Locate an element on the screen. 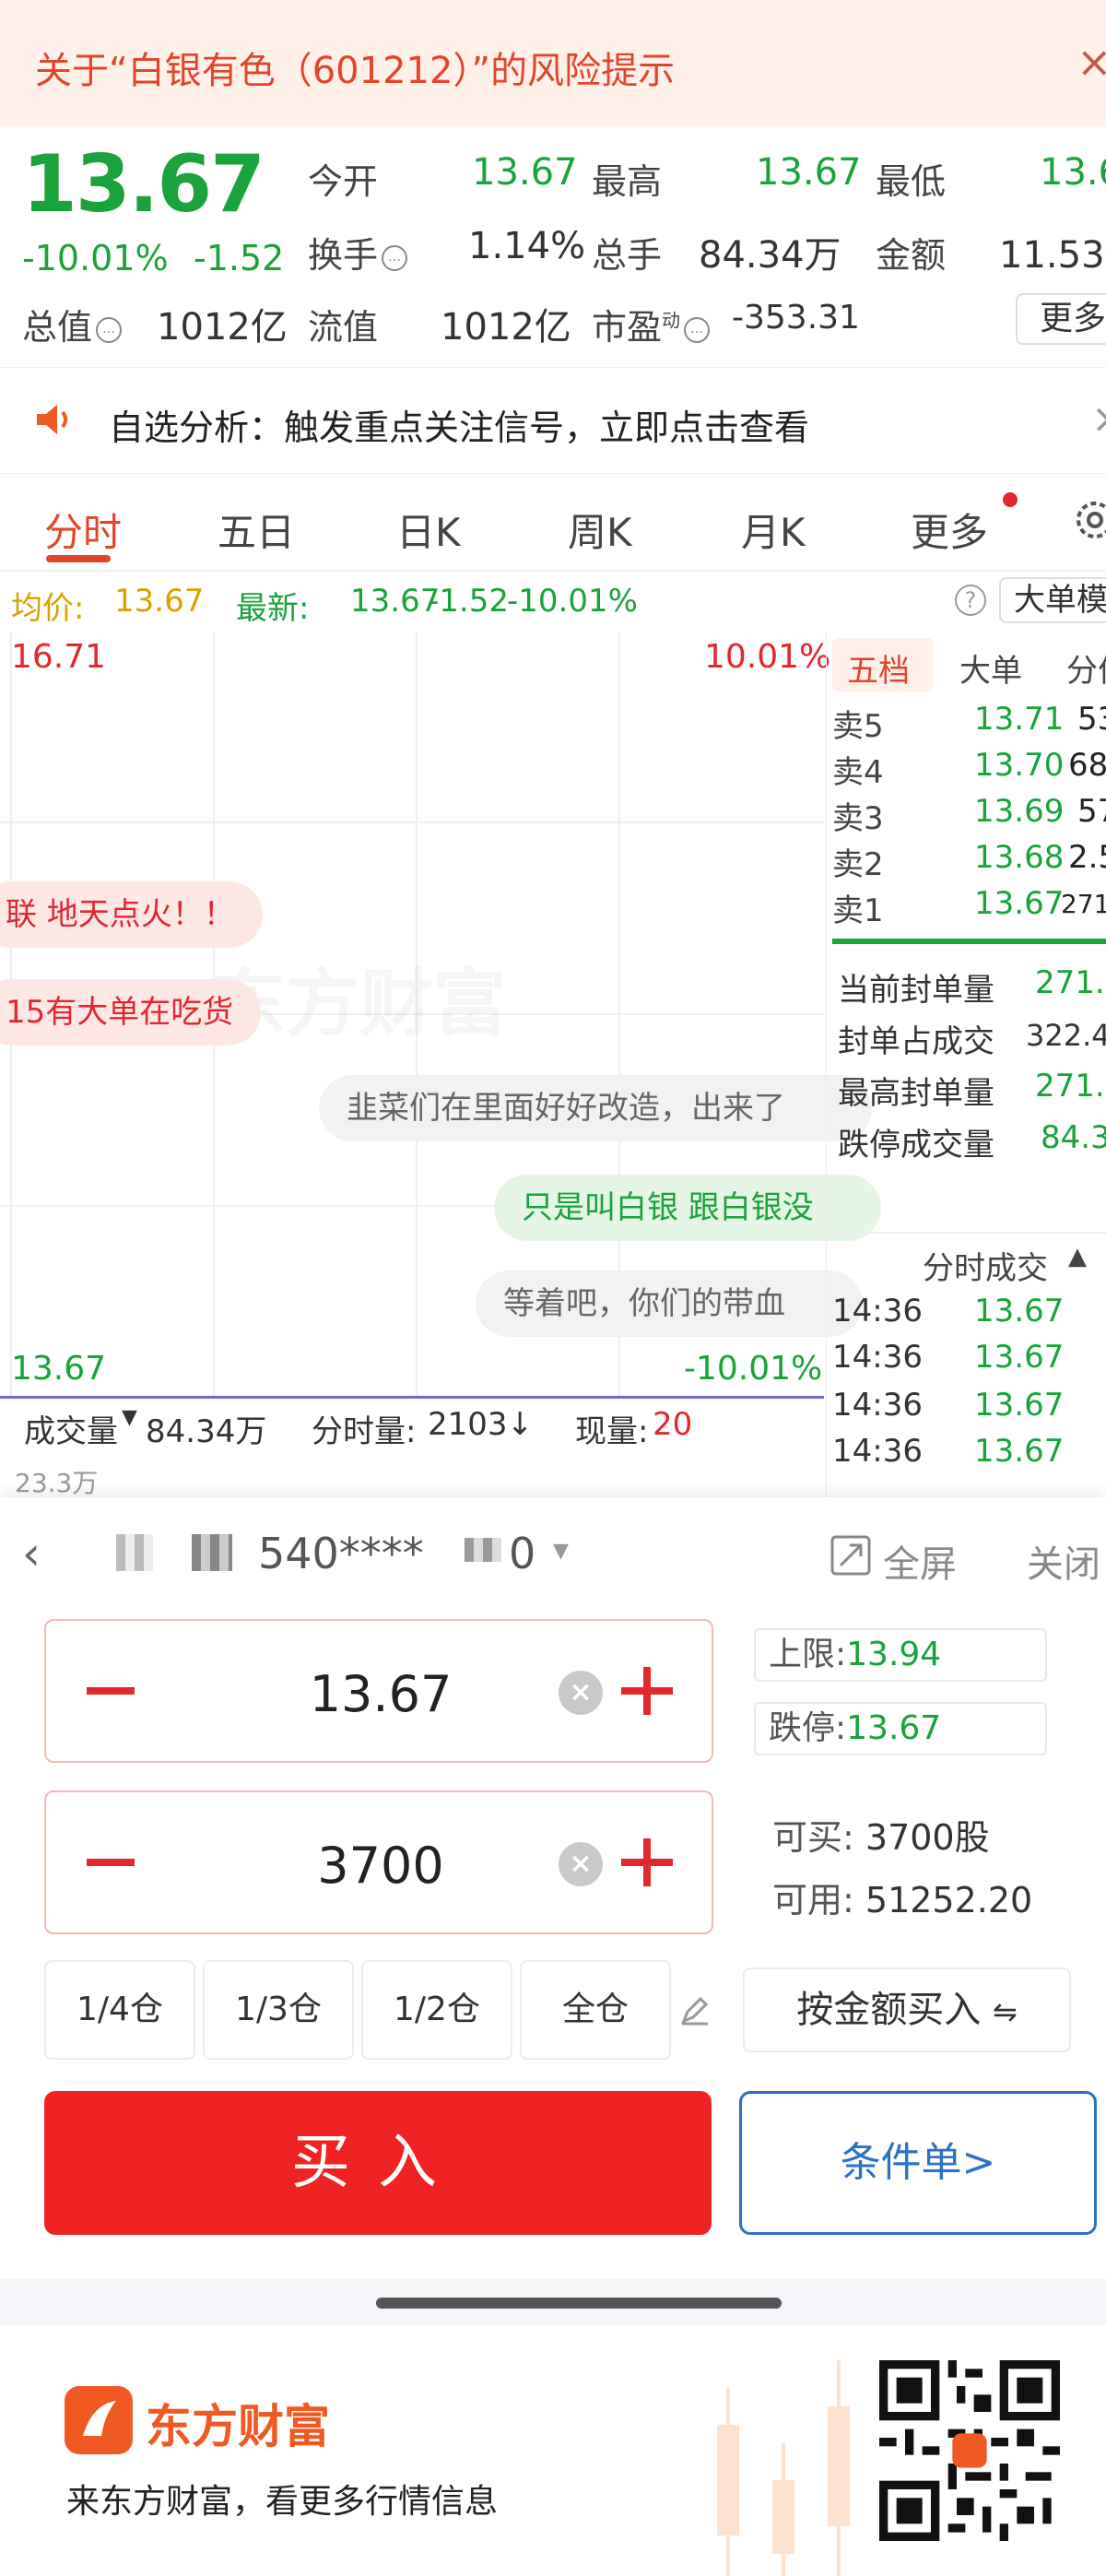  fullscreen-label: 全屏 is located at coordinates (920, 1561).